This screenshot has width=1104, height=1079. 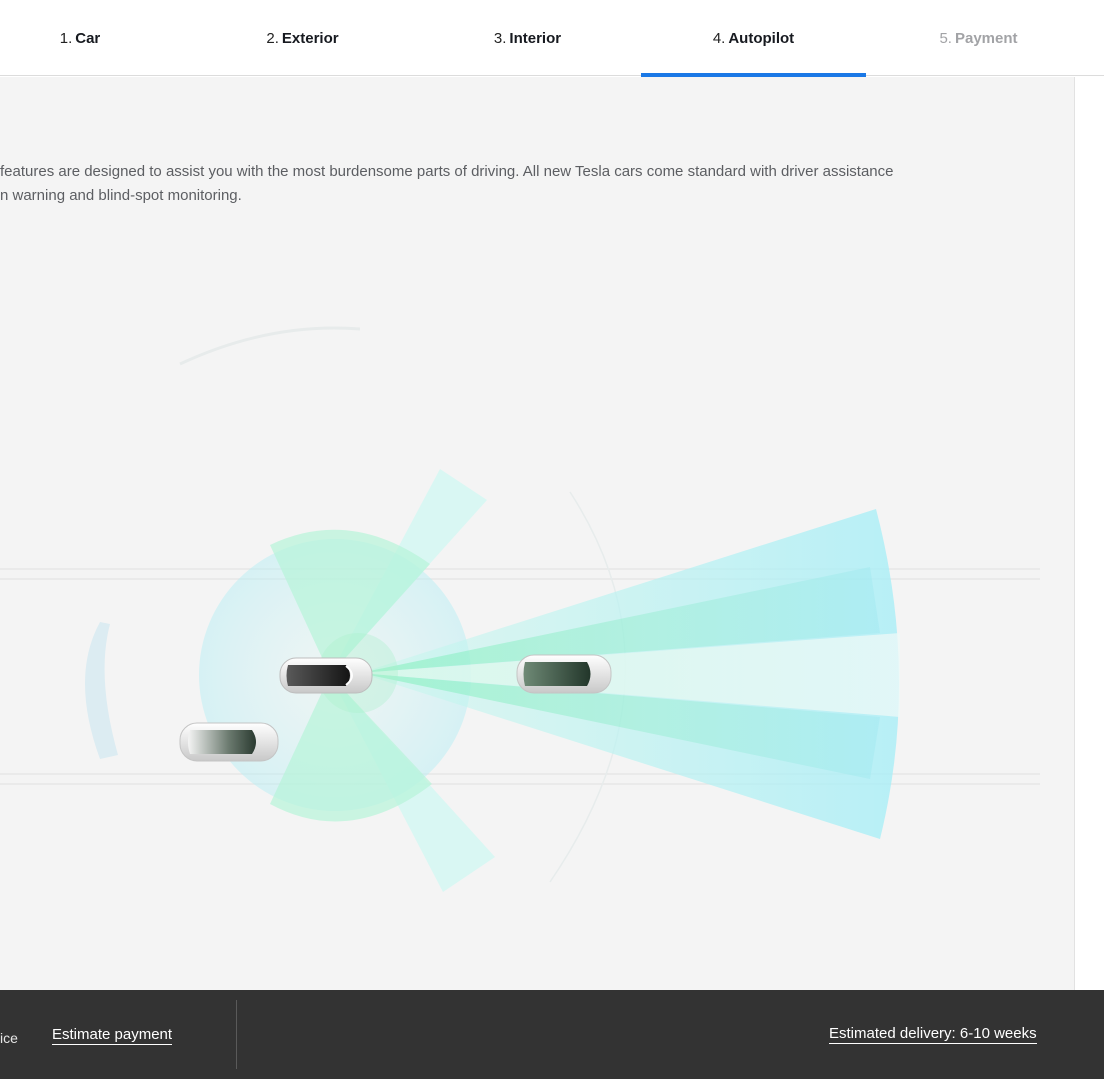 What do you see at coordinates (500, 38) in the screenshot?
I see `step-number: 3.` at bounding box center [500, 38].